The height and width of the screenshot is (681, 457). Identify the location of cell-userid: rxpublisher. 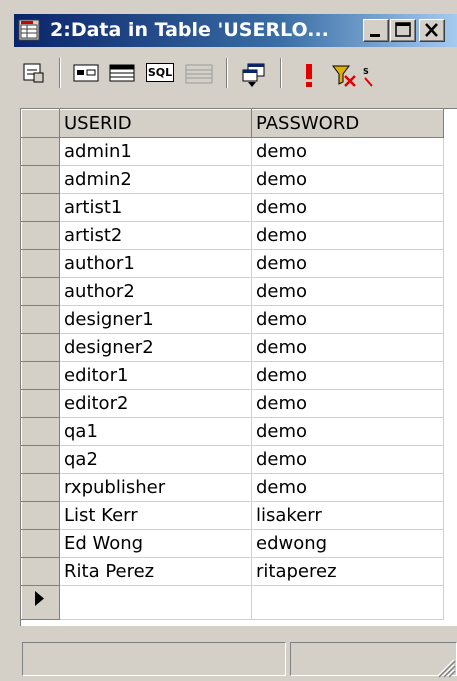
(155, 487).